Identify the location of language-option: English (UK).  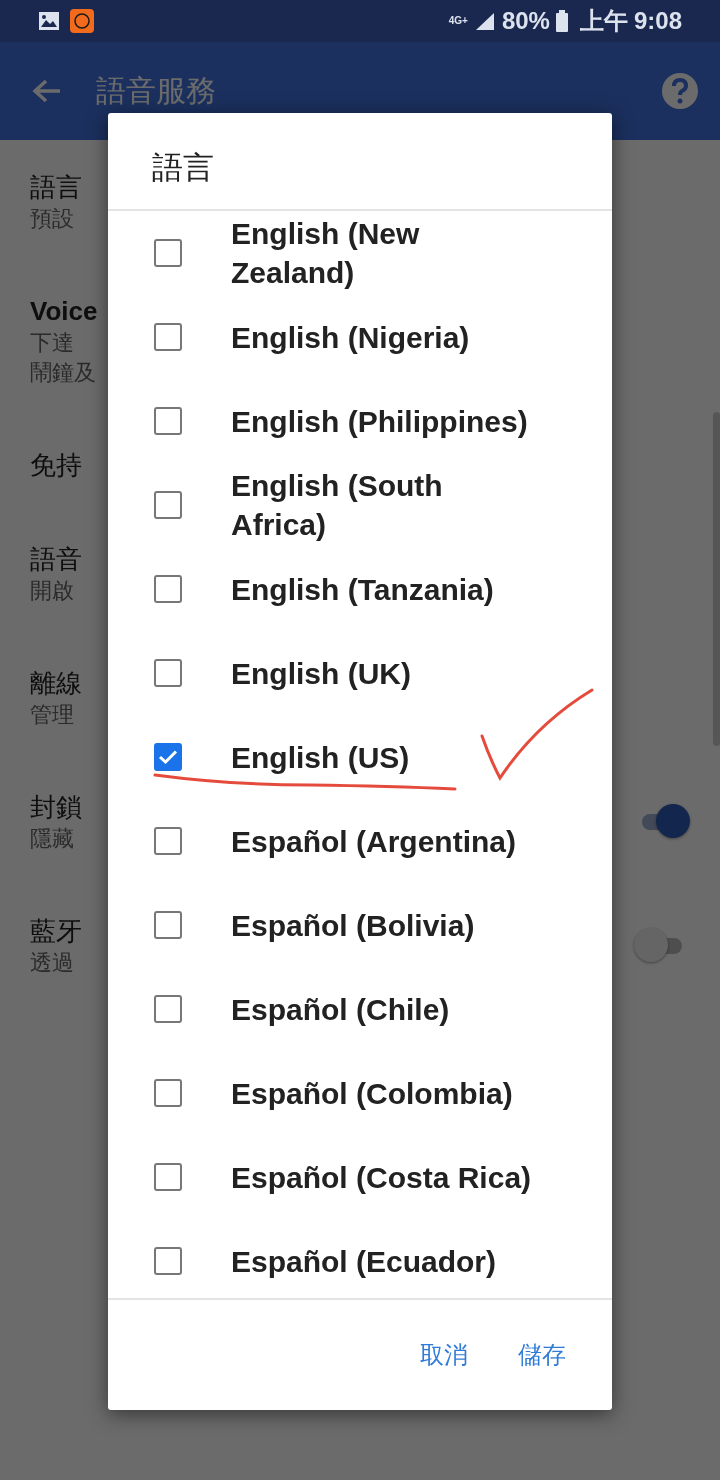
(385, 673).